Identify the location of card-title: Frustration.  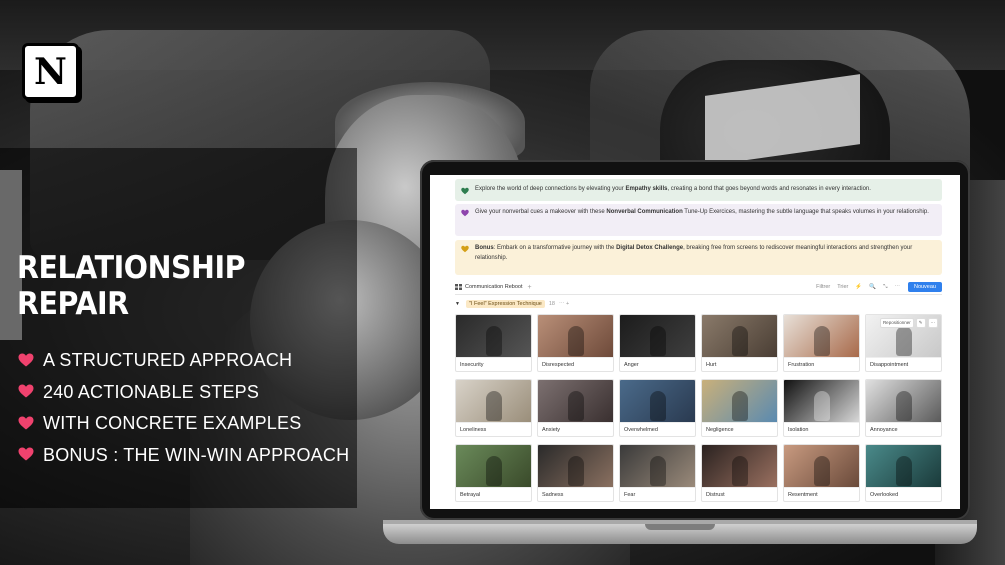
(821, 364).